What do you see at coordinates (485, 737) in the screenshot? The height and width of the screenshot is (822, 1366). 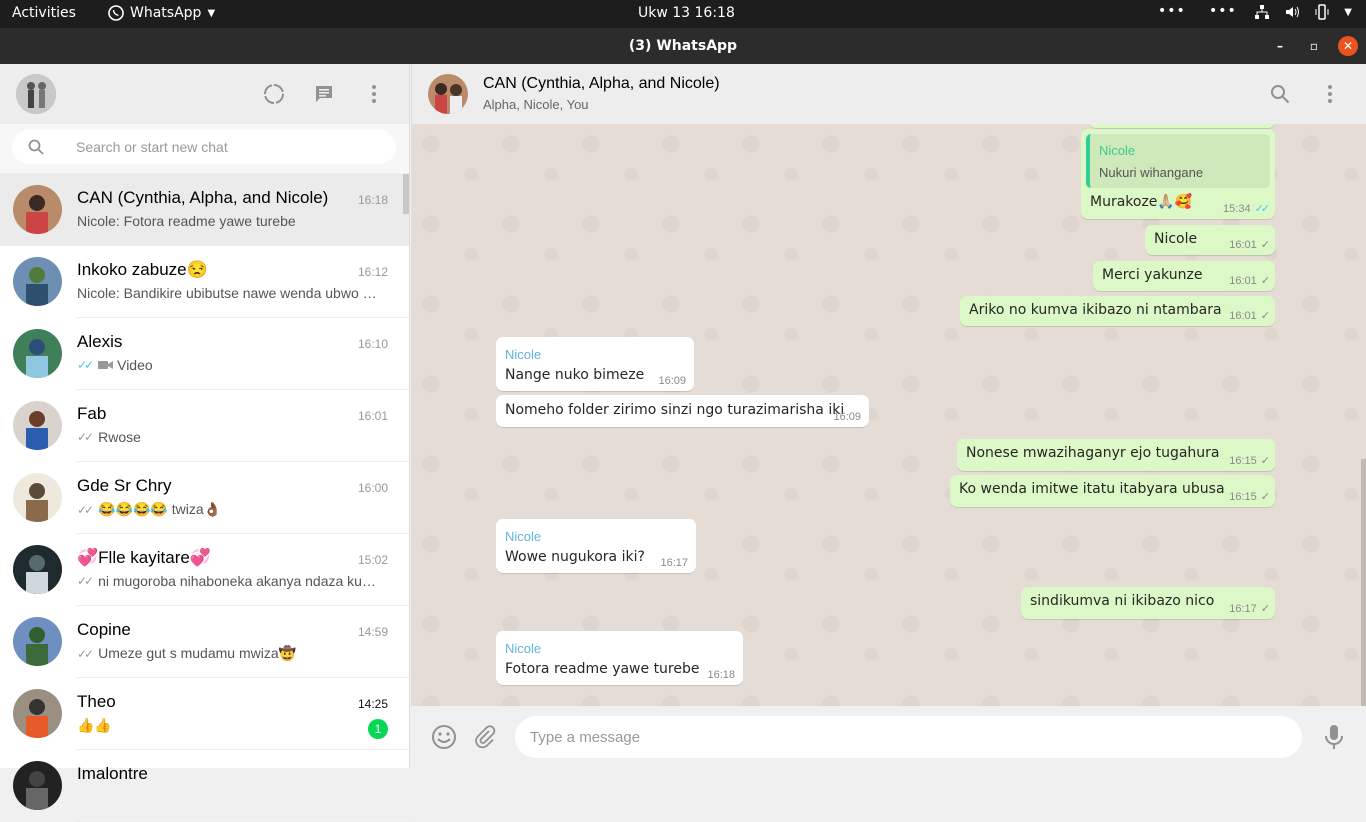 I see `attach-button` at bounding box center [485, 737].